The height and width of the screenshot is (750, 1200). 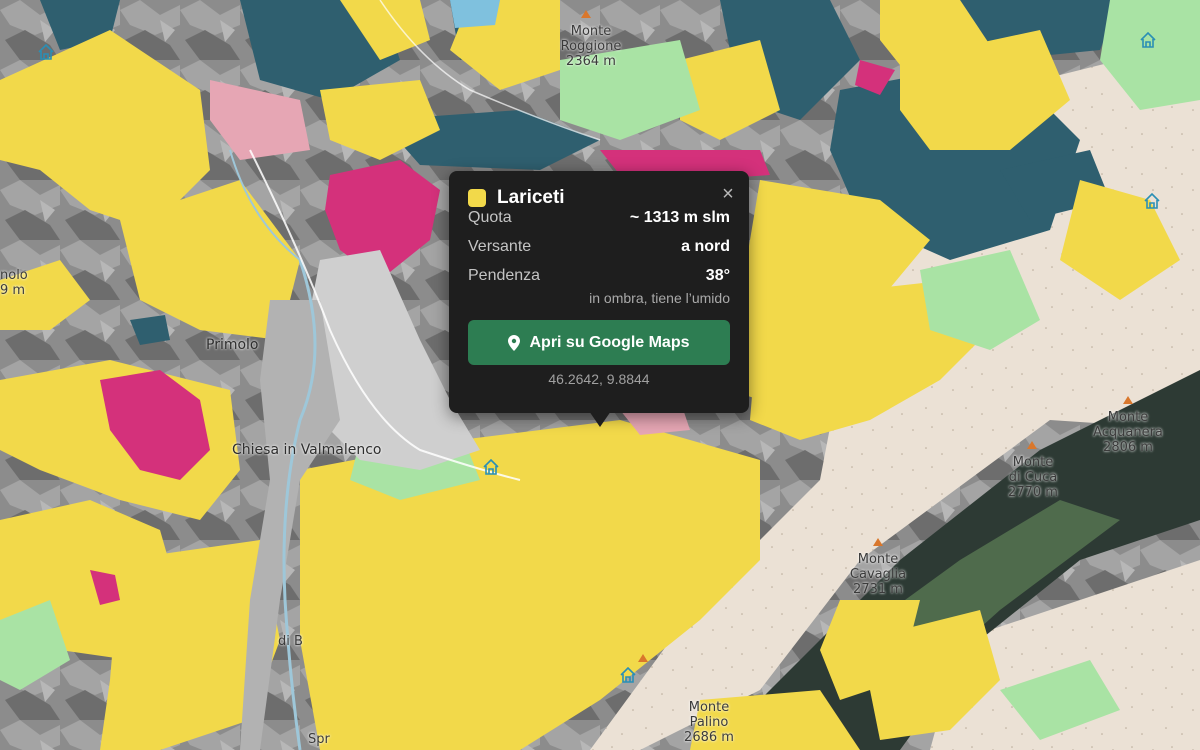 I want to click on close-icon: ×, so click(x=728, y=194).